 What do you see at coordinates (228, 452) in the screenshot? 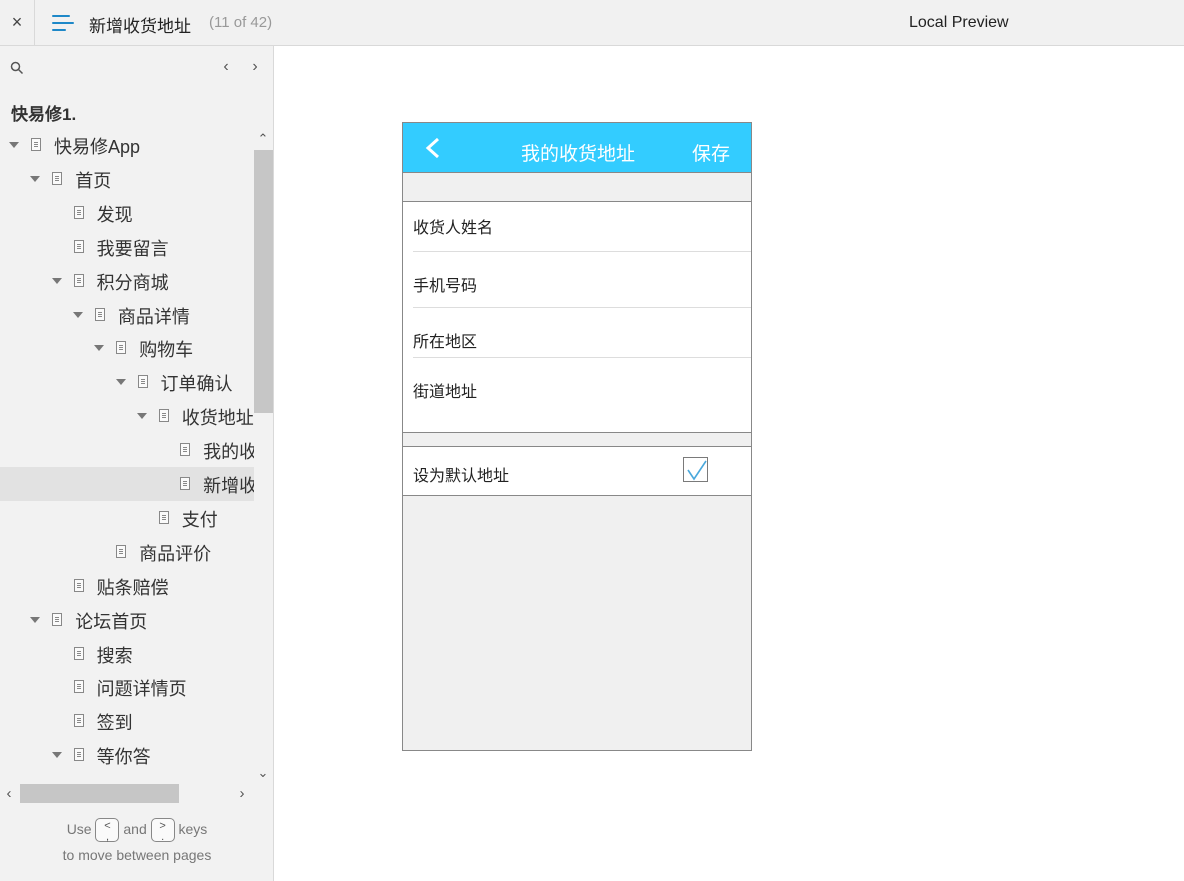
I see `tree-item-label: 我的收` at bounding box center [228, 452].